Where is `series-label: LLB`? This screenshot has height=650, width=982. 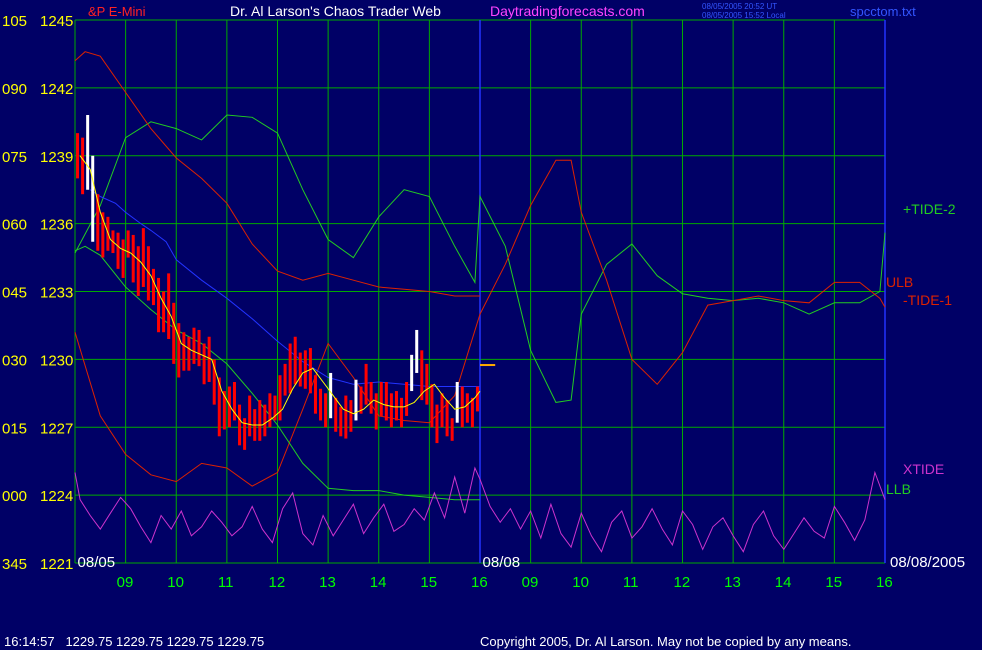 series-label: LLB is located at coordinates (898, 489).